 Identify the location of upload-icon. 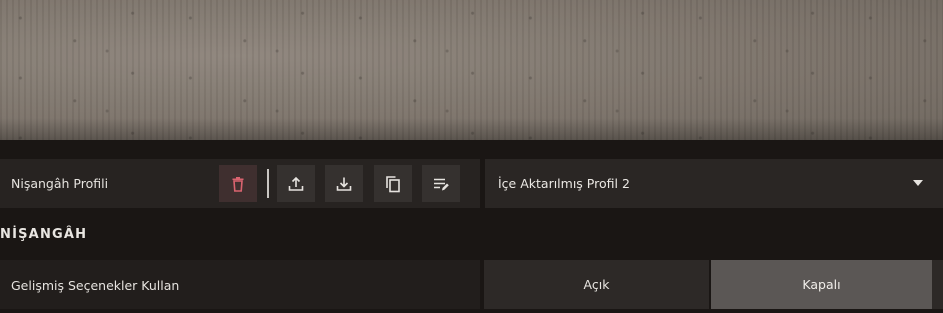
(296, 184).